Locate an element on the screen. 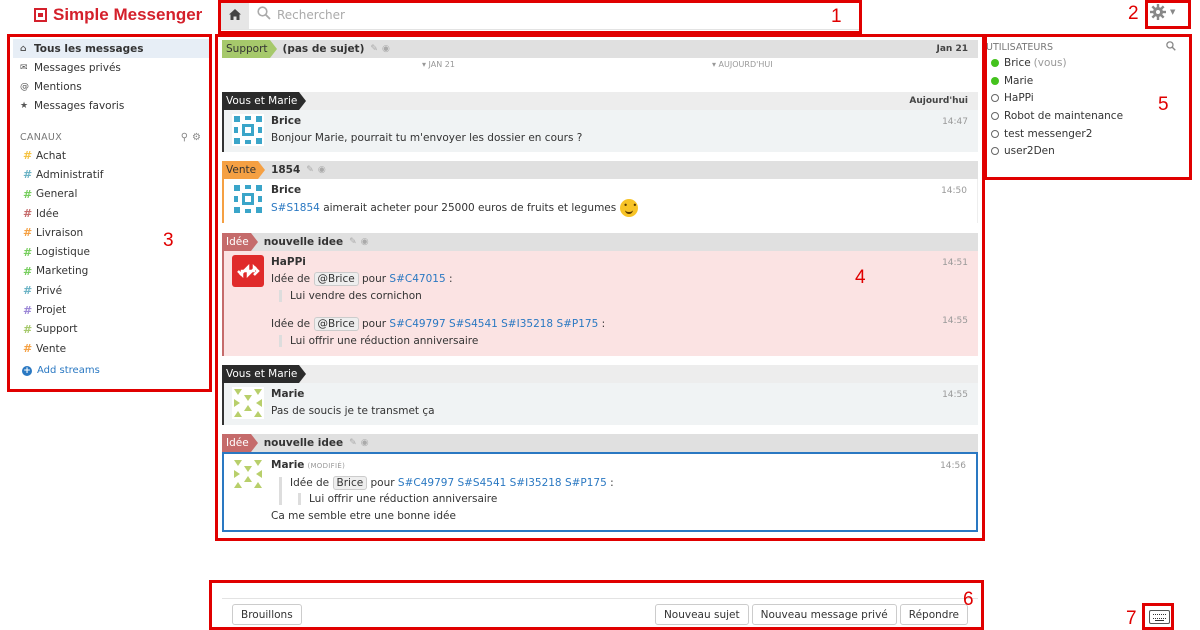 This screenshot has height=630, width=1200. stream-item: # Idée is located at coordinates (111, 213).